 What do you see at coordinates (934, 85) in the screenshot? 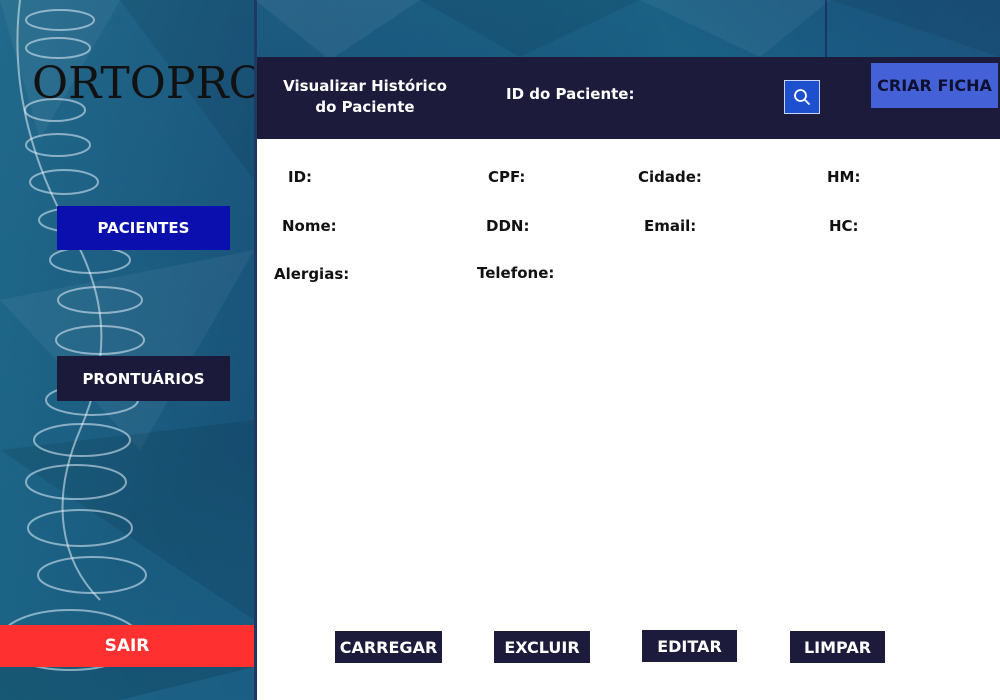
I see `create-record-button: CRIAR FICHA` at bounding box center [934, 85].